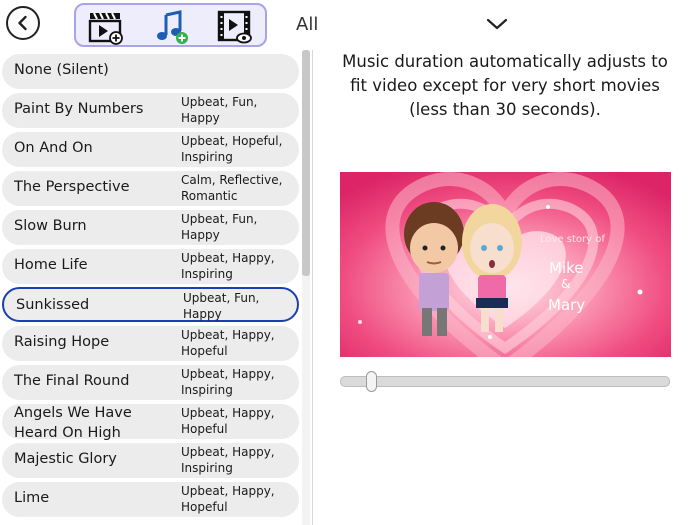 This screenshot has height=525, width=700. I want to click on song-row: None (Silent), so click(150, 71).